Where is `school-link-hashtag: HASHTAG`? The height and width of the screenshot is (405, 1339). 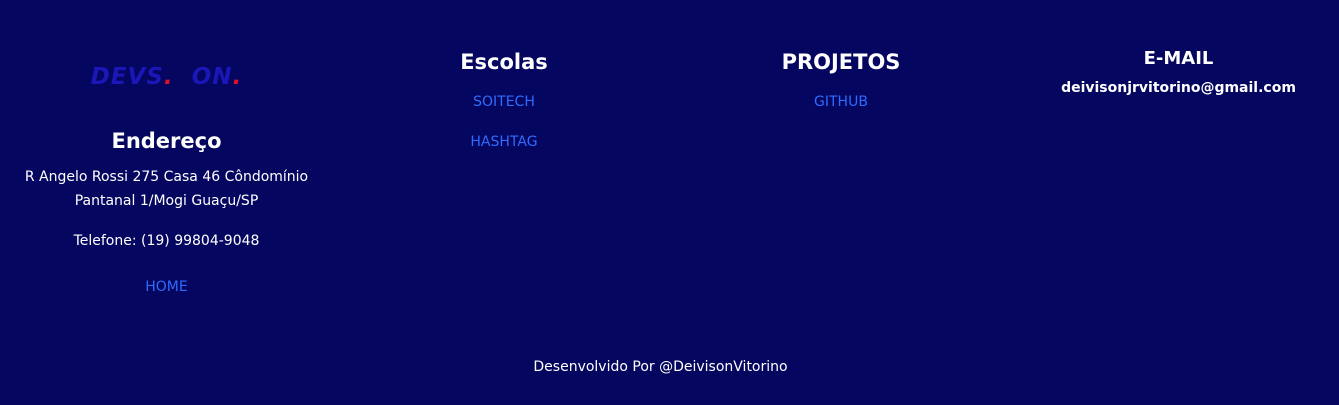 school-link-hashtag: HASHTAG is located at coordinates (504, 142).